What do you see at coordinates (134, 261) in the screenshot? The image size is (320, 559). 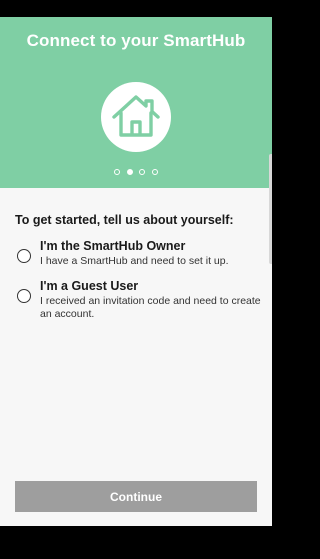 I see `owner-option-description: I have a SmartHub and need to set it up.` at bounding box center [134, 261].